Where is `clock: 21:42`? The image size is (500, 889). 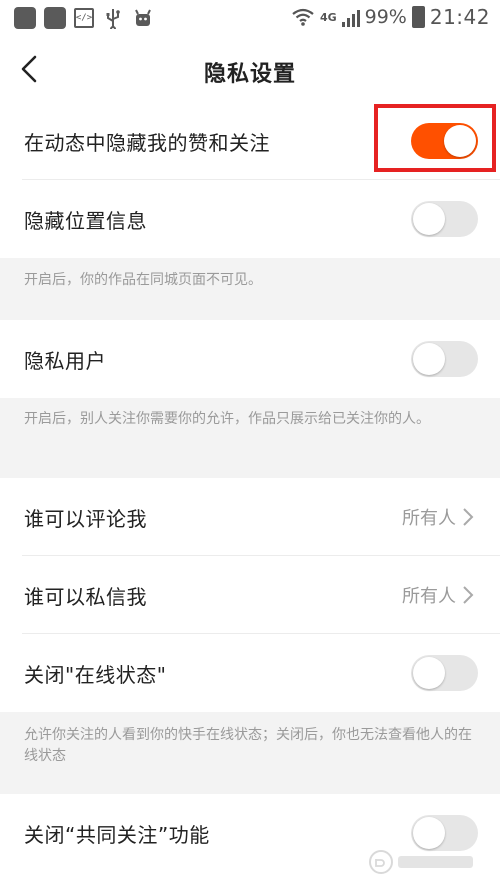 clock: 21:42 is located at coordinates (459, 17).